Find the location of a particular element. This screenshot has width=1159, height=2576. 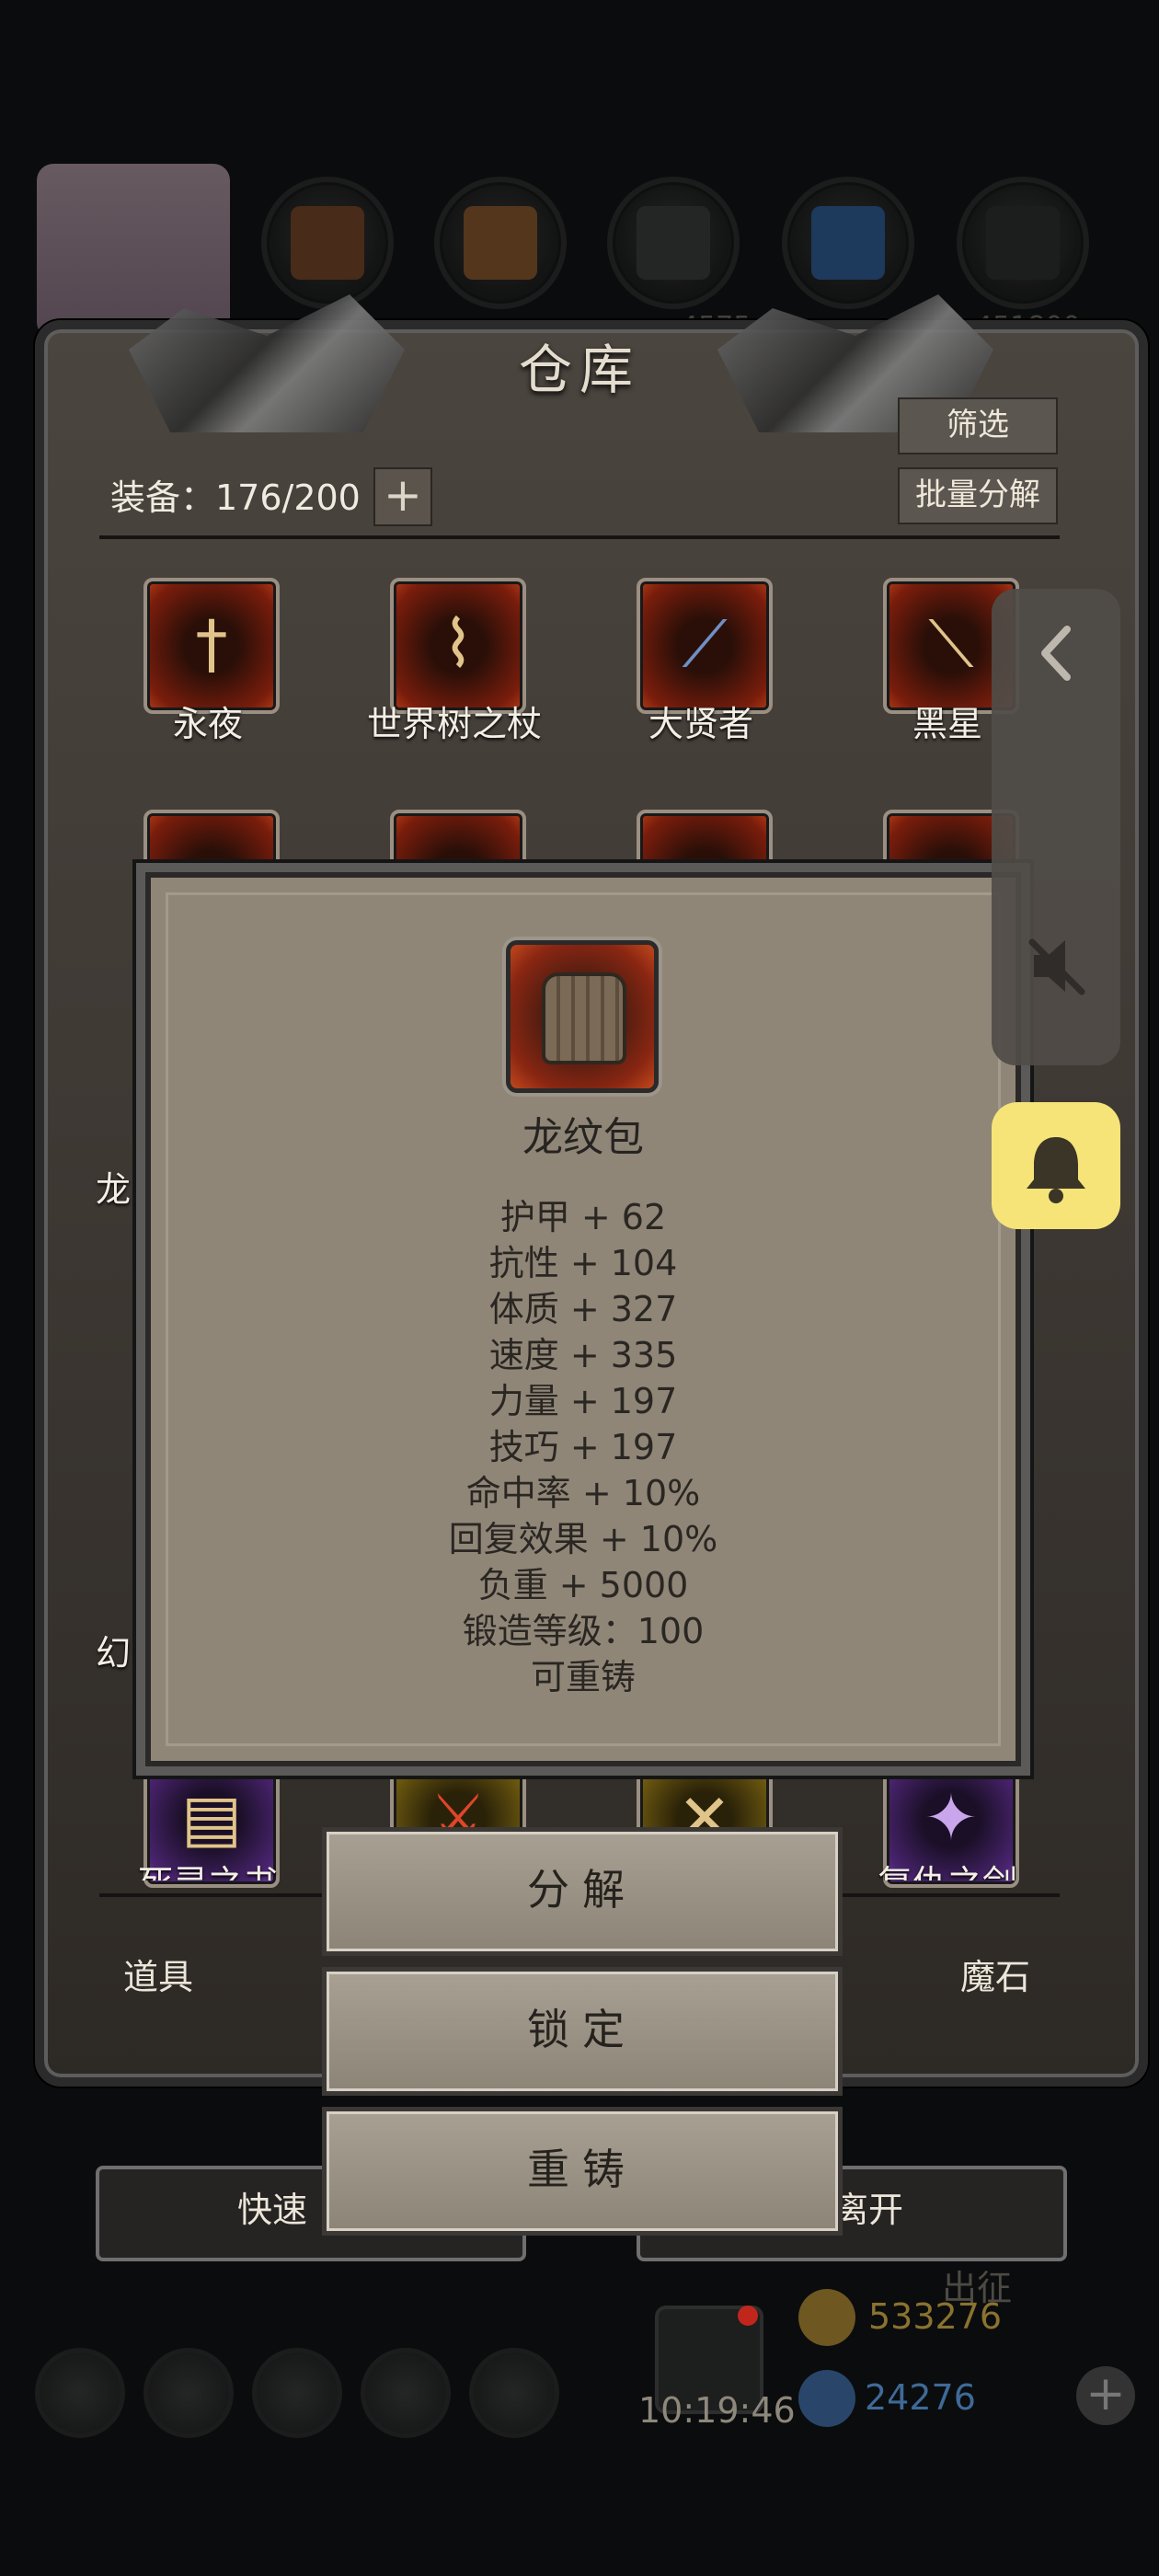

twisted-staff-icon: ⌇ is located at coordinates (458, 644).